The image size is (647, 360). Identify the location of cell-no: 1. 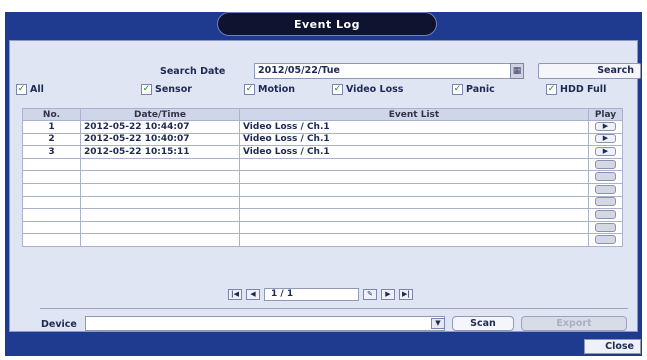
(51, 127).